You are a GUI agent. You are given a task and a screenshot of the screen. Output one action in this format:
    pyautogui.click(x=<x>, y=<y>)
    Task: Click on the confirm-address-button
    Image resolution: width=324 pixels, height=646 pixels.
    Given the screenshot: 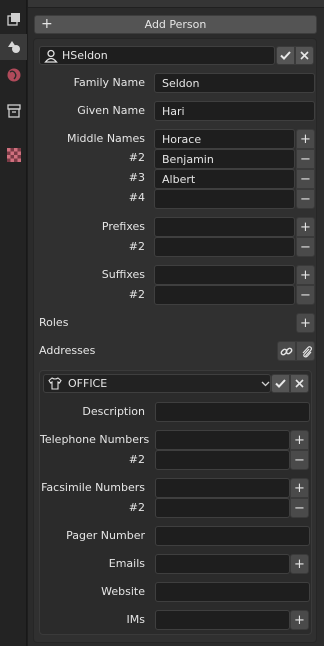 What is the action you would take?
    pyautogui.click(x=280, y=383)
    